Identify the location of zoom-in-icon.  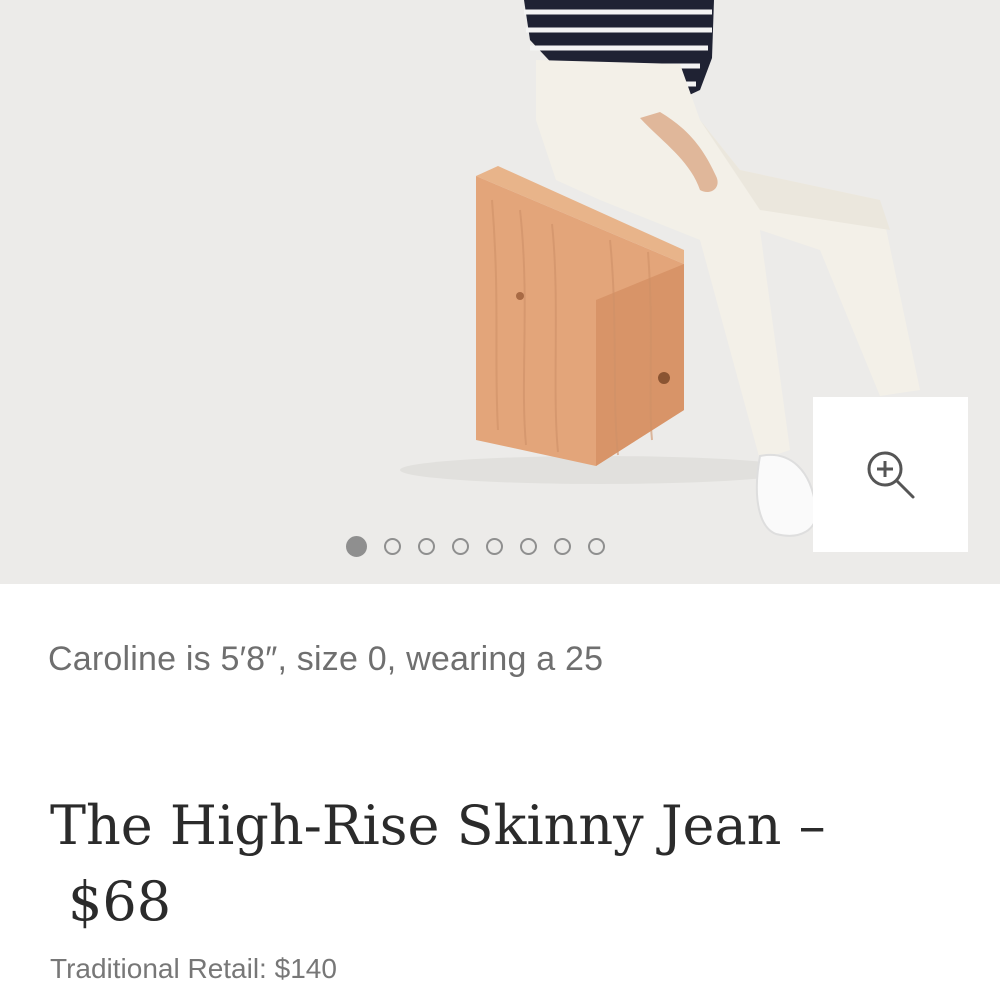
(890, 474).